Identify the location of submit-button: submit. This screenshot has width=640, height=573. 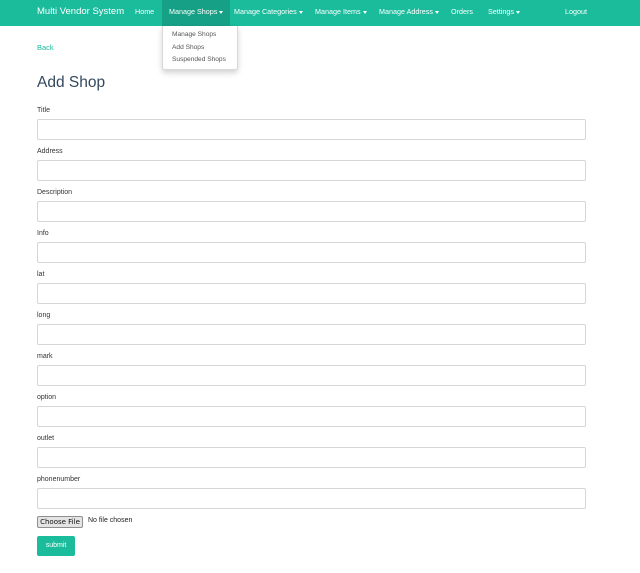
(56, 546).